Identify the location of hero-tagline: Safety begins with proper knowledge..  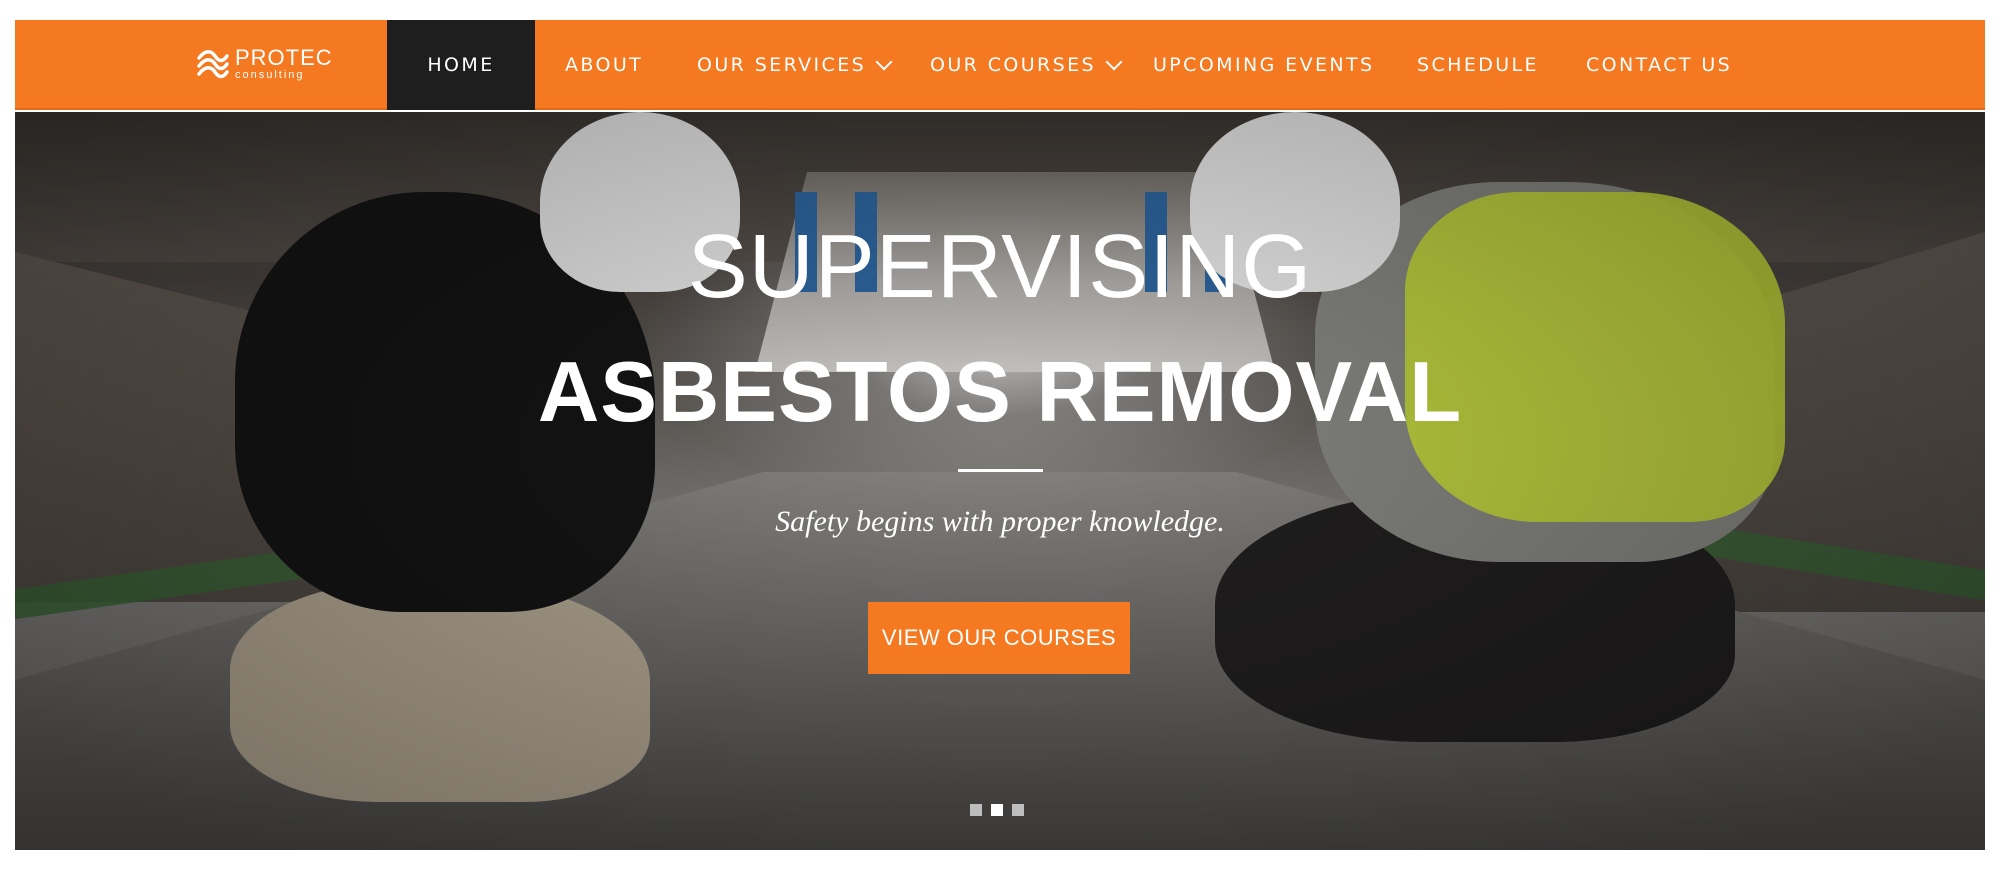
(1000, 521).